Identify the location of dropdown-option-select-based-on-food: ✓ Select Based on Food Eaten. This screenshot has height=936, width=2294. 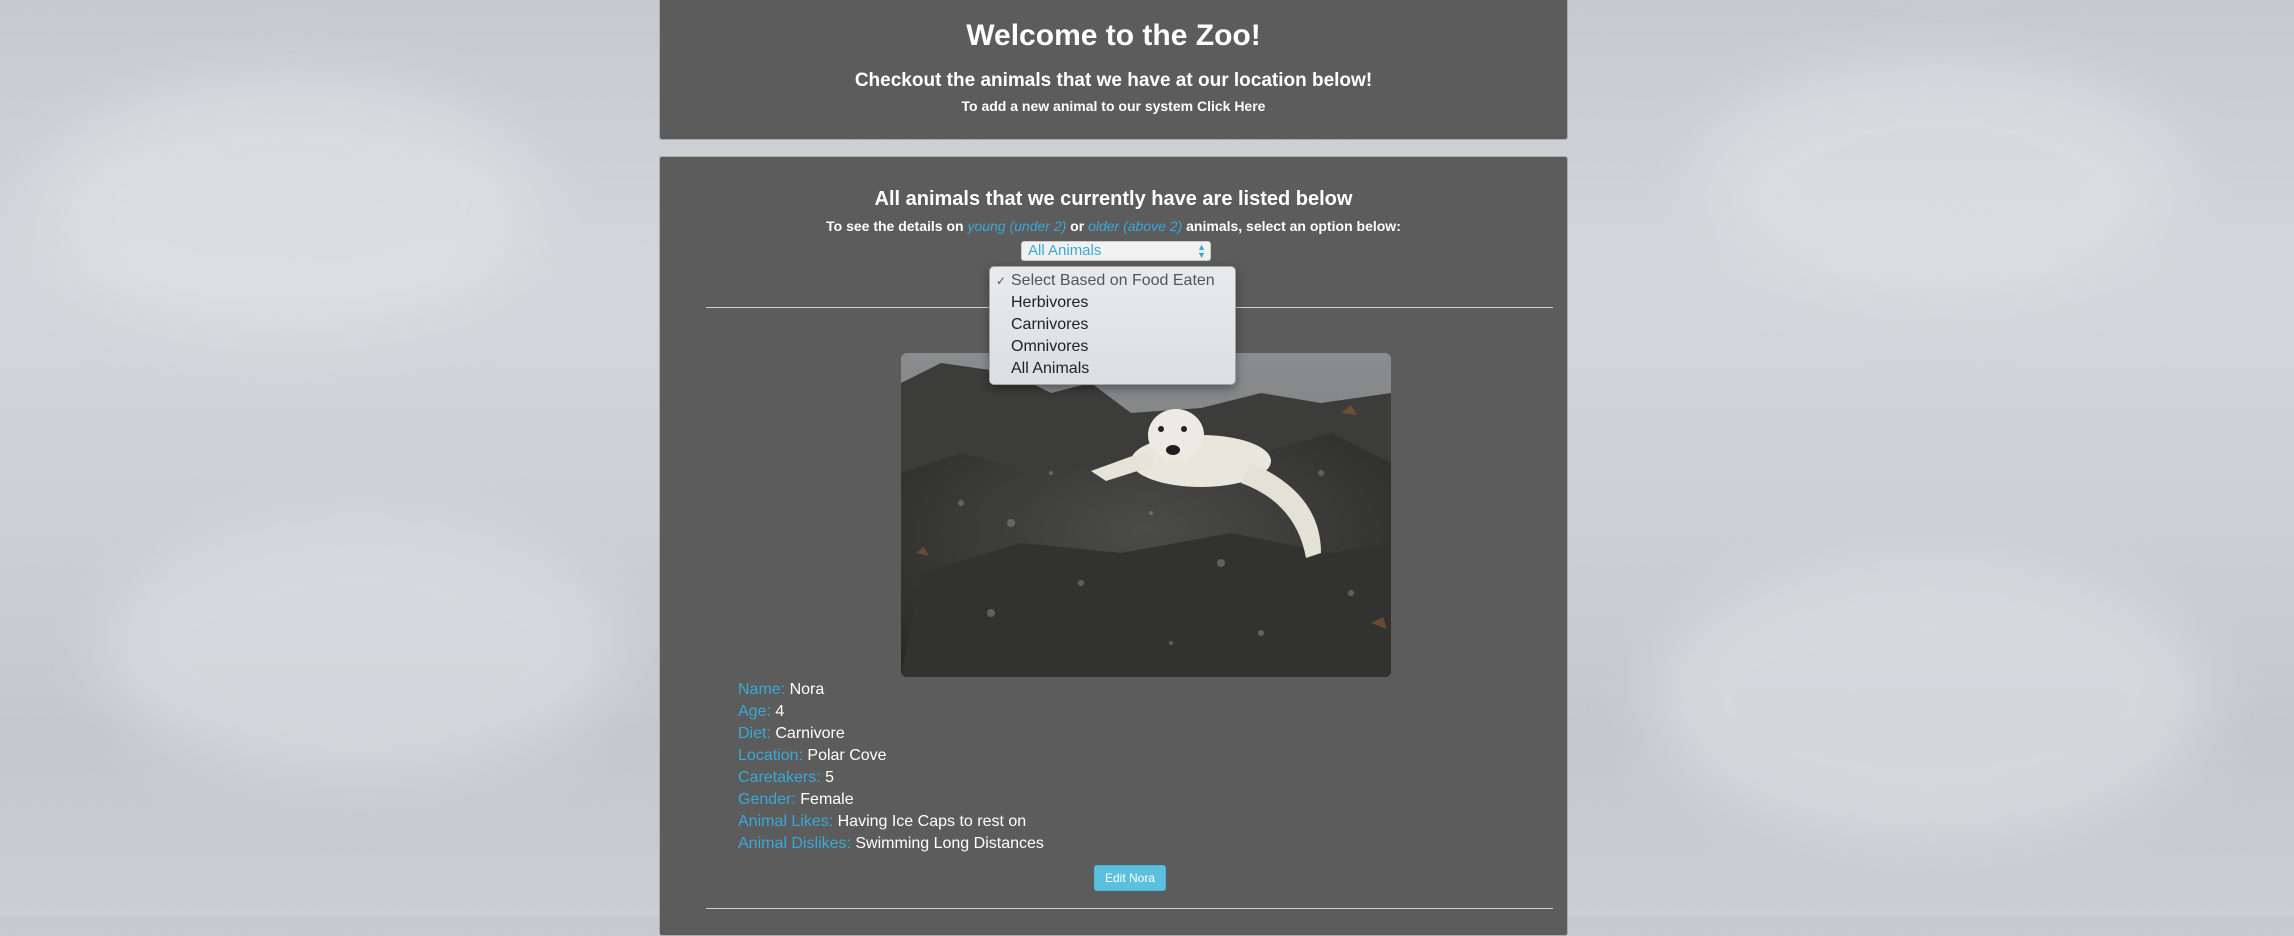
(1112, 281).